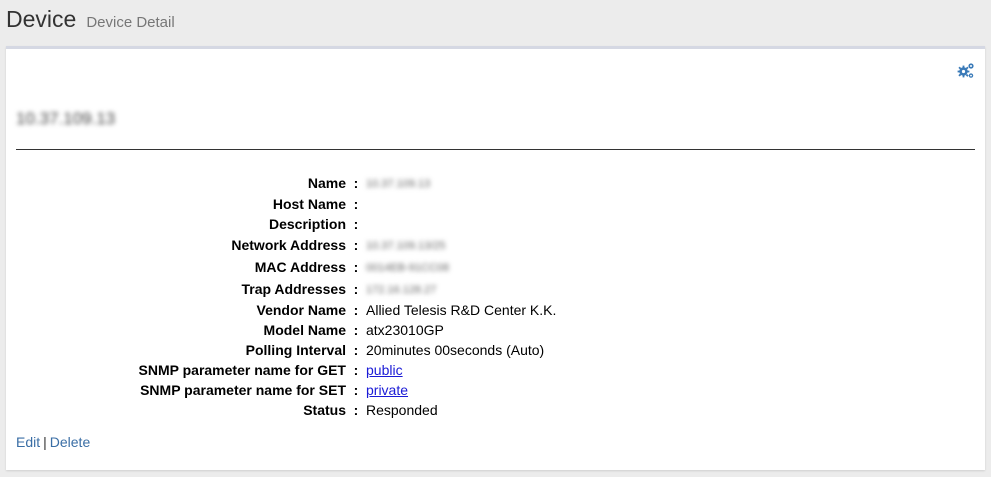 This screenshot has width=991, height=477. What do you see at coordinates (66, 118) in the screenshot?
I see `device-heading: 10.37.109.13` at bounding box center [66, 118].